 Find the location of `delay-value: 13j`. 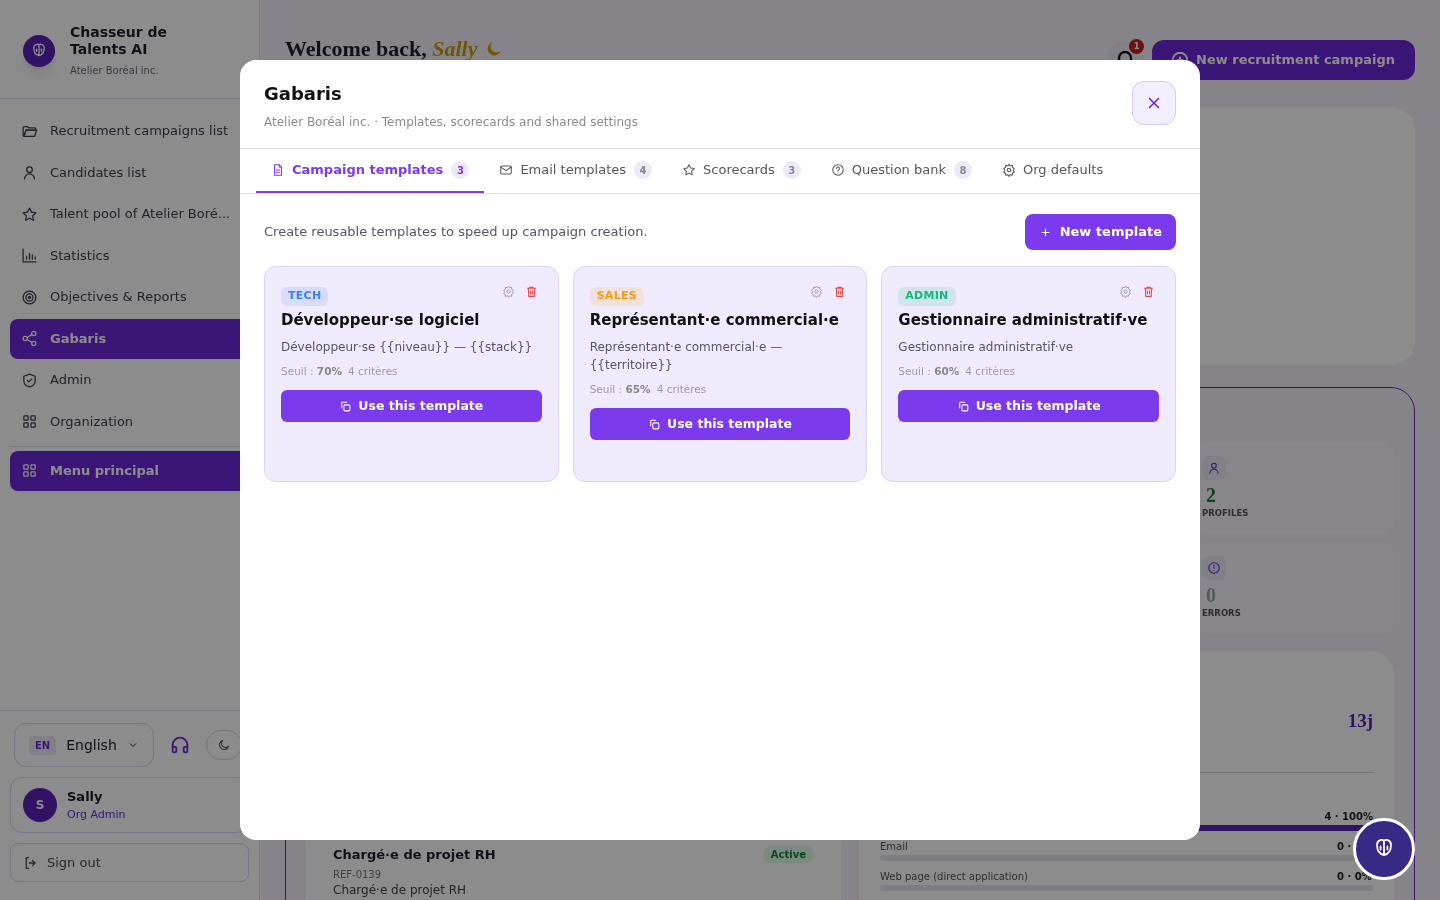

delay-value: 13j is located at coordinates (1360, 721).